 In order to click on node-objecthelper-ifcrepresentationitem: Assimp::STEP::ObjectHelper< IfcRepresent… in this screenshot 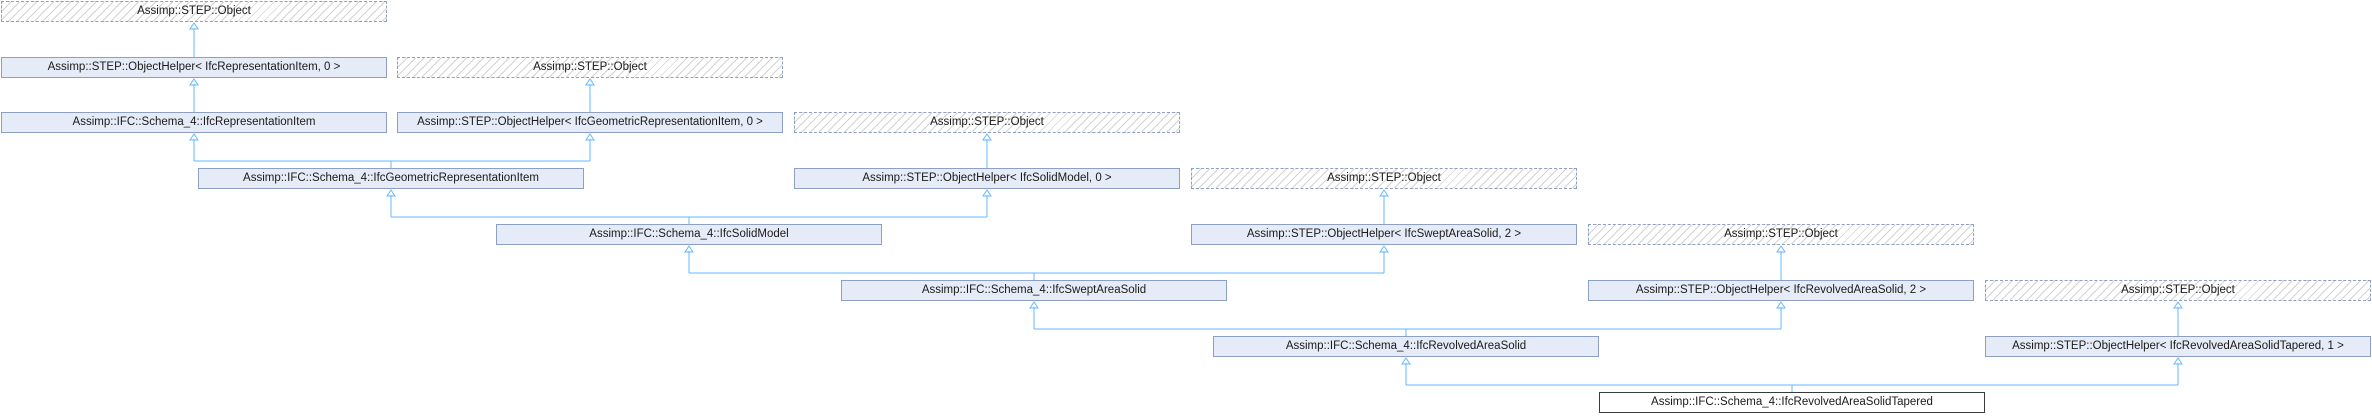, I will do `click(194, 67)`.